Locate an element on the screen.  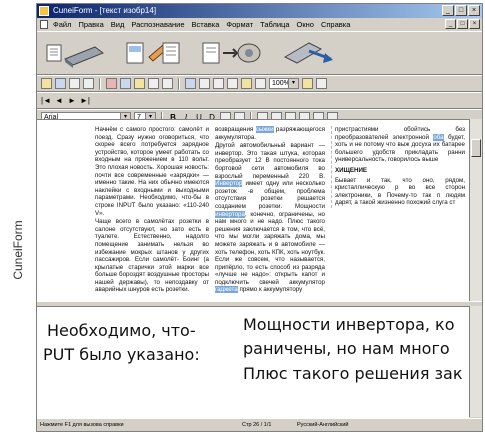
view-icon is located at coordinates (260, 83).